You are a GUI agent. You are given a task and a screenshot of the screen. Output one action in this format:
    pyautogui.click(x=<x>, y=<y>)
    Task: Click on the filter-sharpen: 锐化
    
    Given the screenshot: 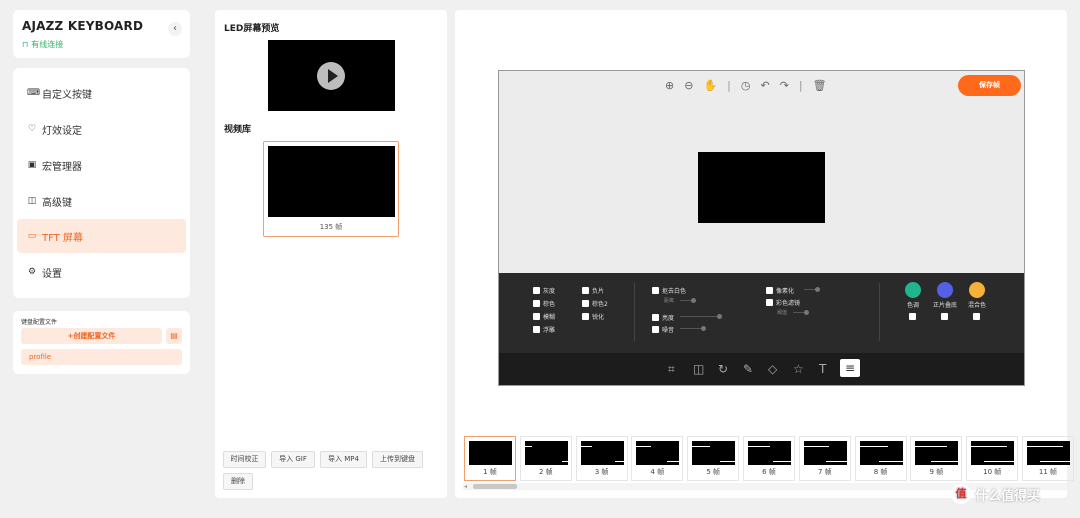 What is the action you would take?
    pyautogui.click(x=593, y=316)
    